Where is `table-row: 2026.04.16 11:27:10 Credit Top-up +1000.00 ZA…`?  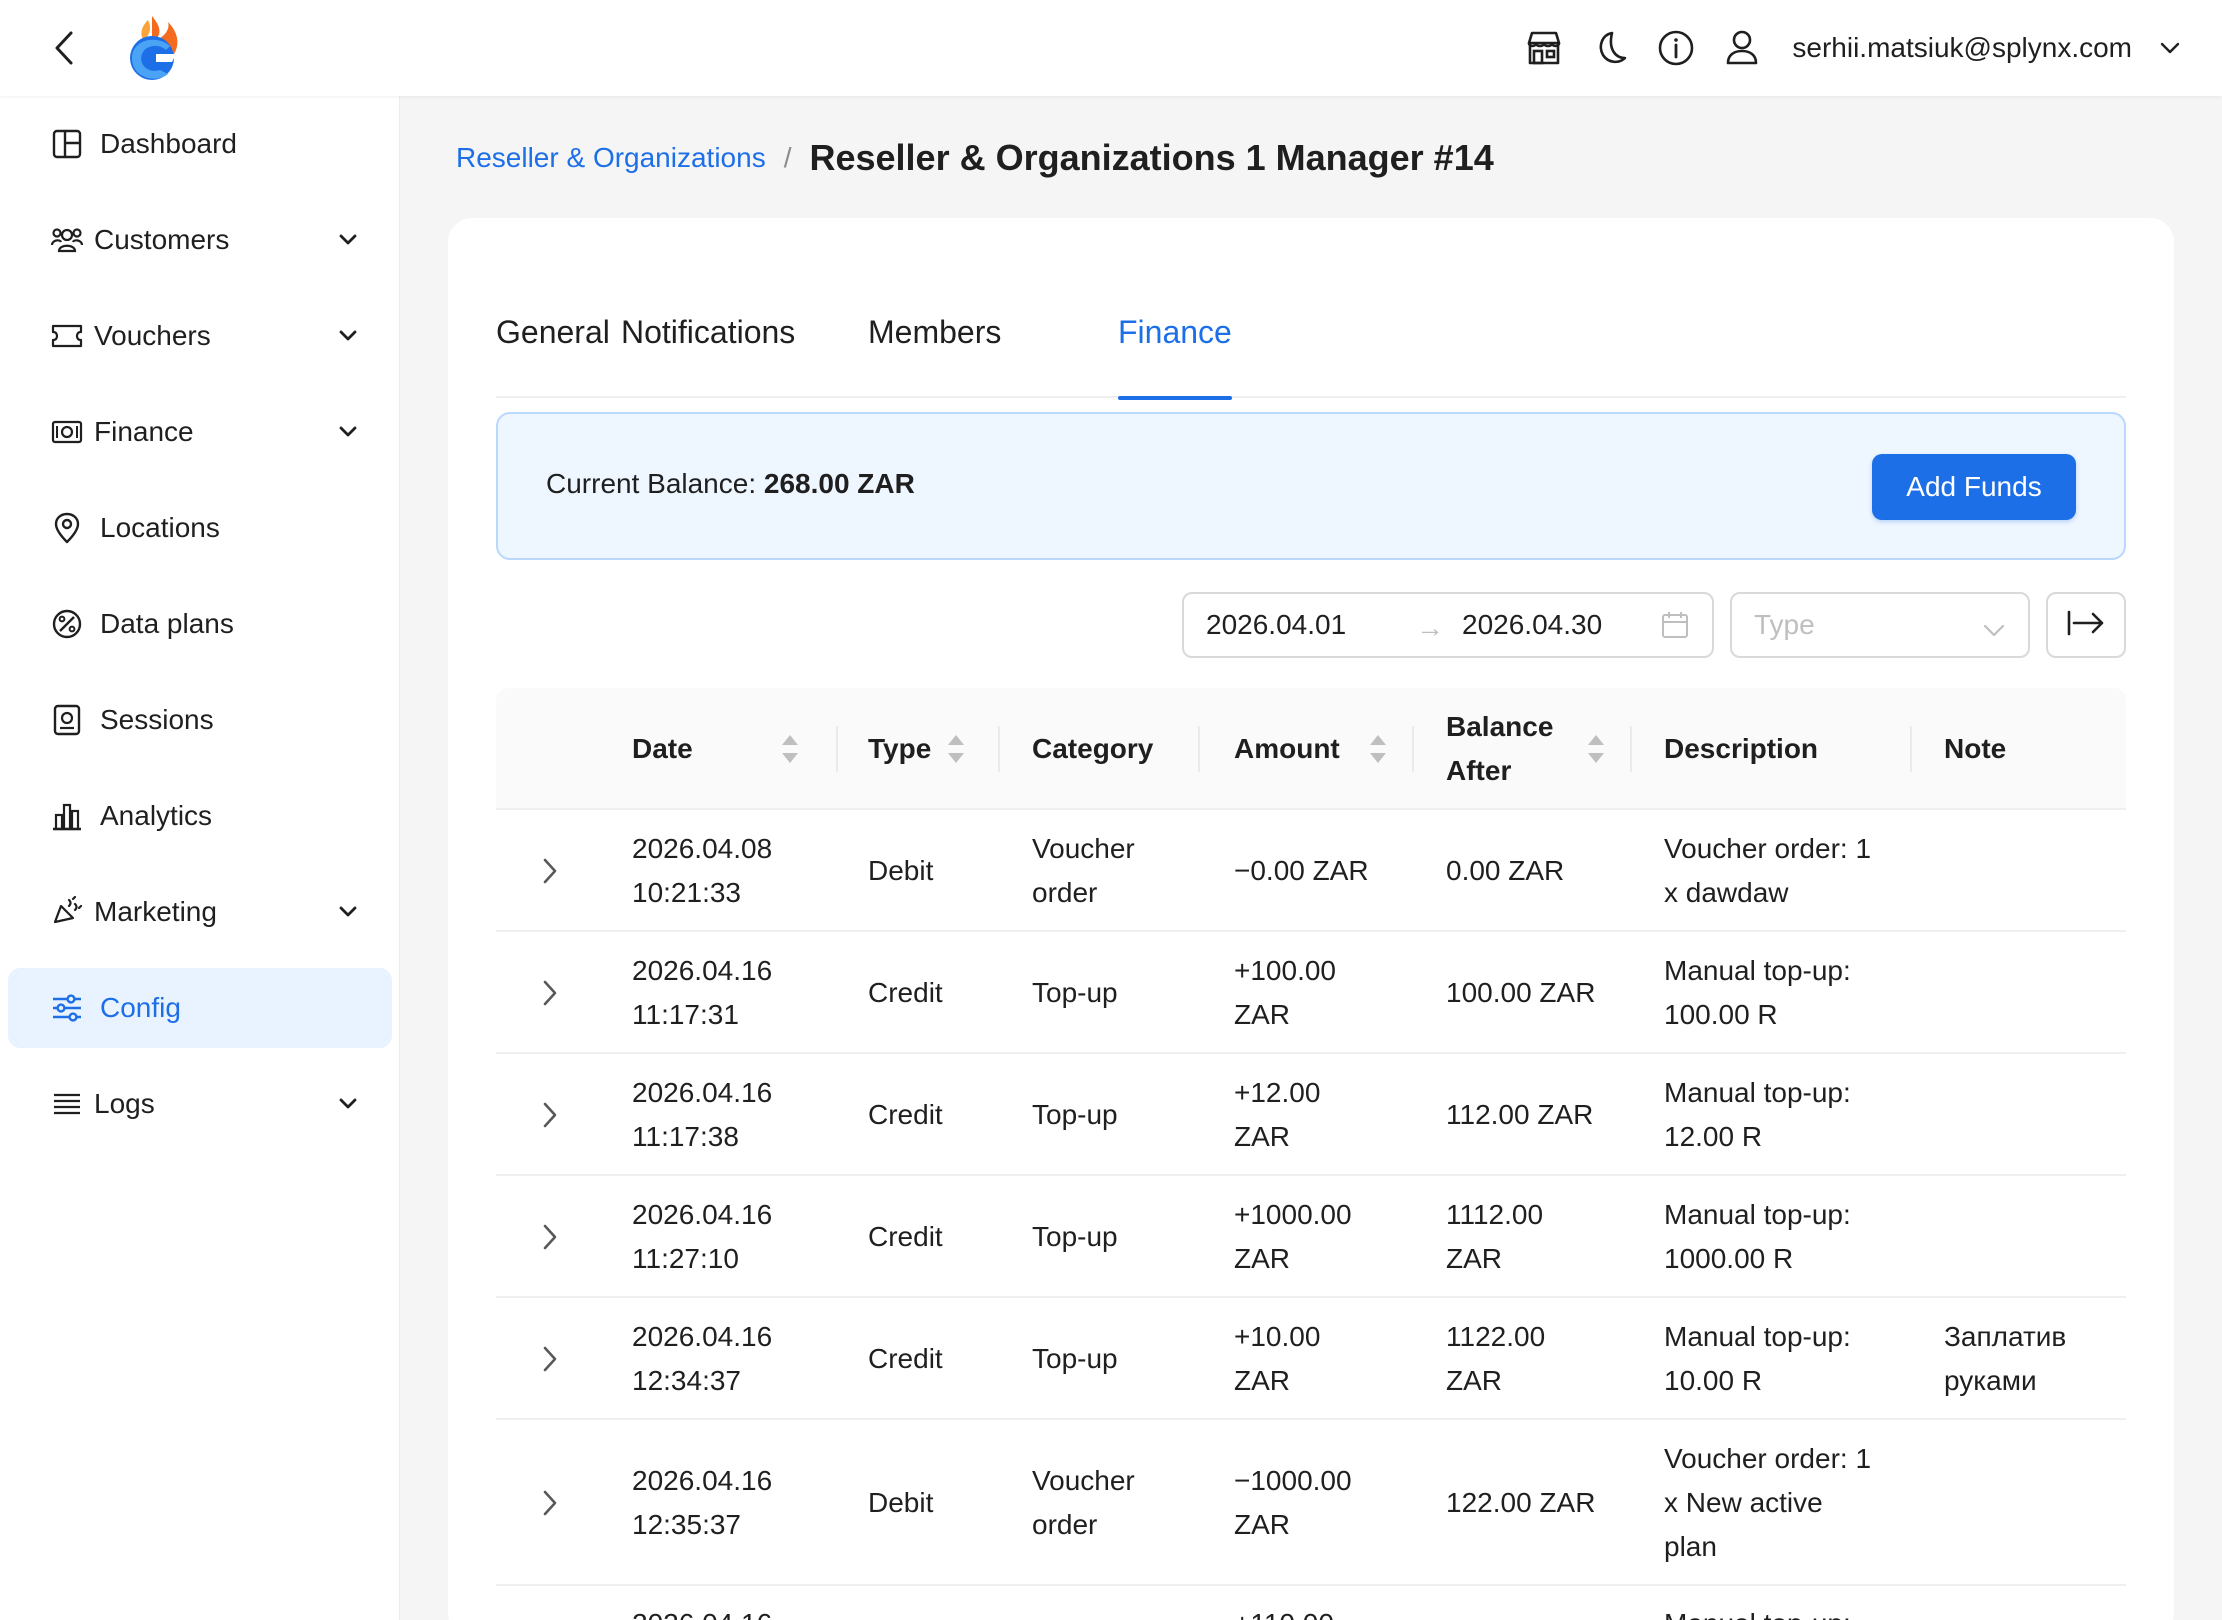 table-row: 2026.04.16 11:27:10 Credit Top-up +1000.00 ZA… is located at coordinates (1311, 1237).